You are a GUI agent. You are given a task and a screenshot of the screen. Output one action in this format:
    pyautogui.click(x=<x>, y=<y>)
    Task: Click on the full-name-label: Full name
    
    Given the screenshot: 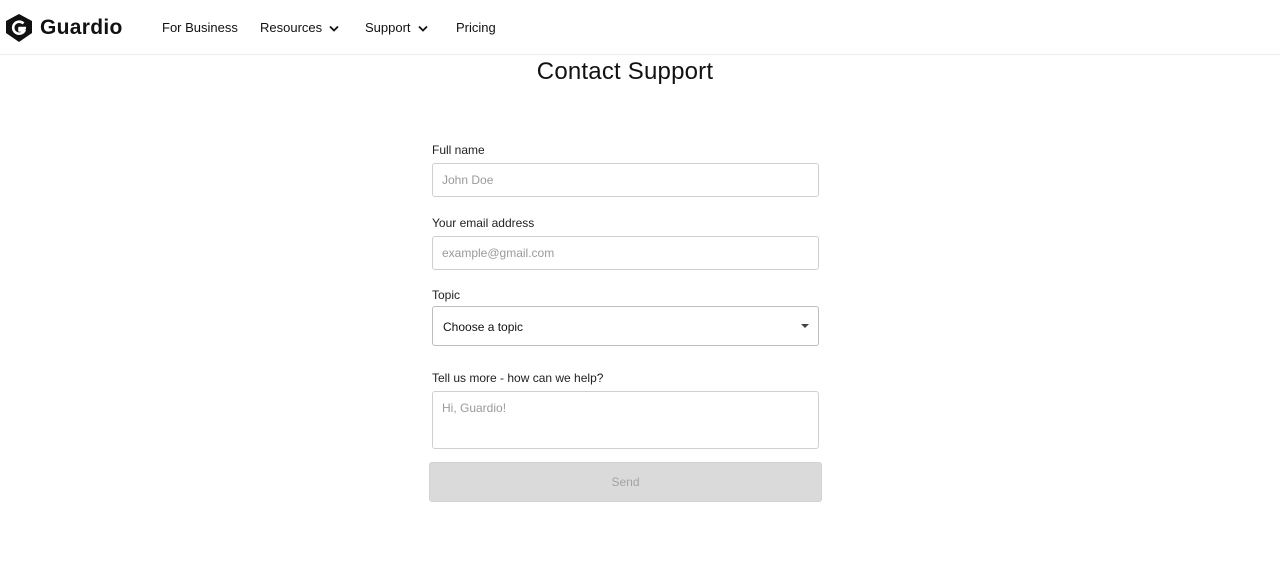 What is the action you would take?
    pyautogui.click(x=458, y=150)
    